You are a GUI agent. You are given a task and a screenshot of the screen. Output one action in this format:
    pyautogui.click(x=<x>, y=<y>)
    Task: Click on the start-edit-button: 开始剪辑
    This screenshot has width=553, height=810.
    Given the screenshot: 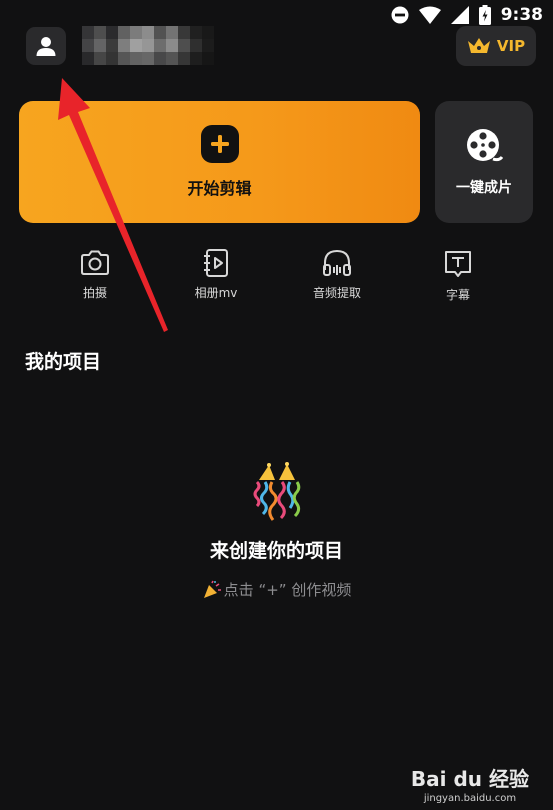 What is the action you would take?
    pyautogui.click(x=219, y=162)
    